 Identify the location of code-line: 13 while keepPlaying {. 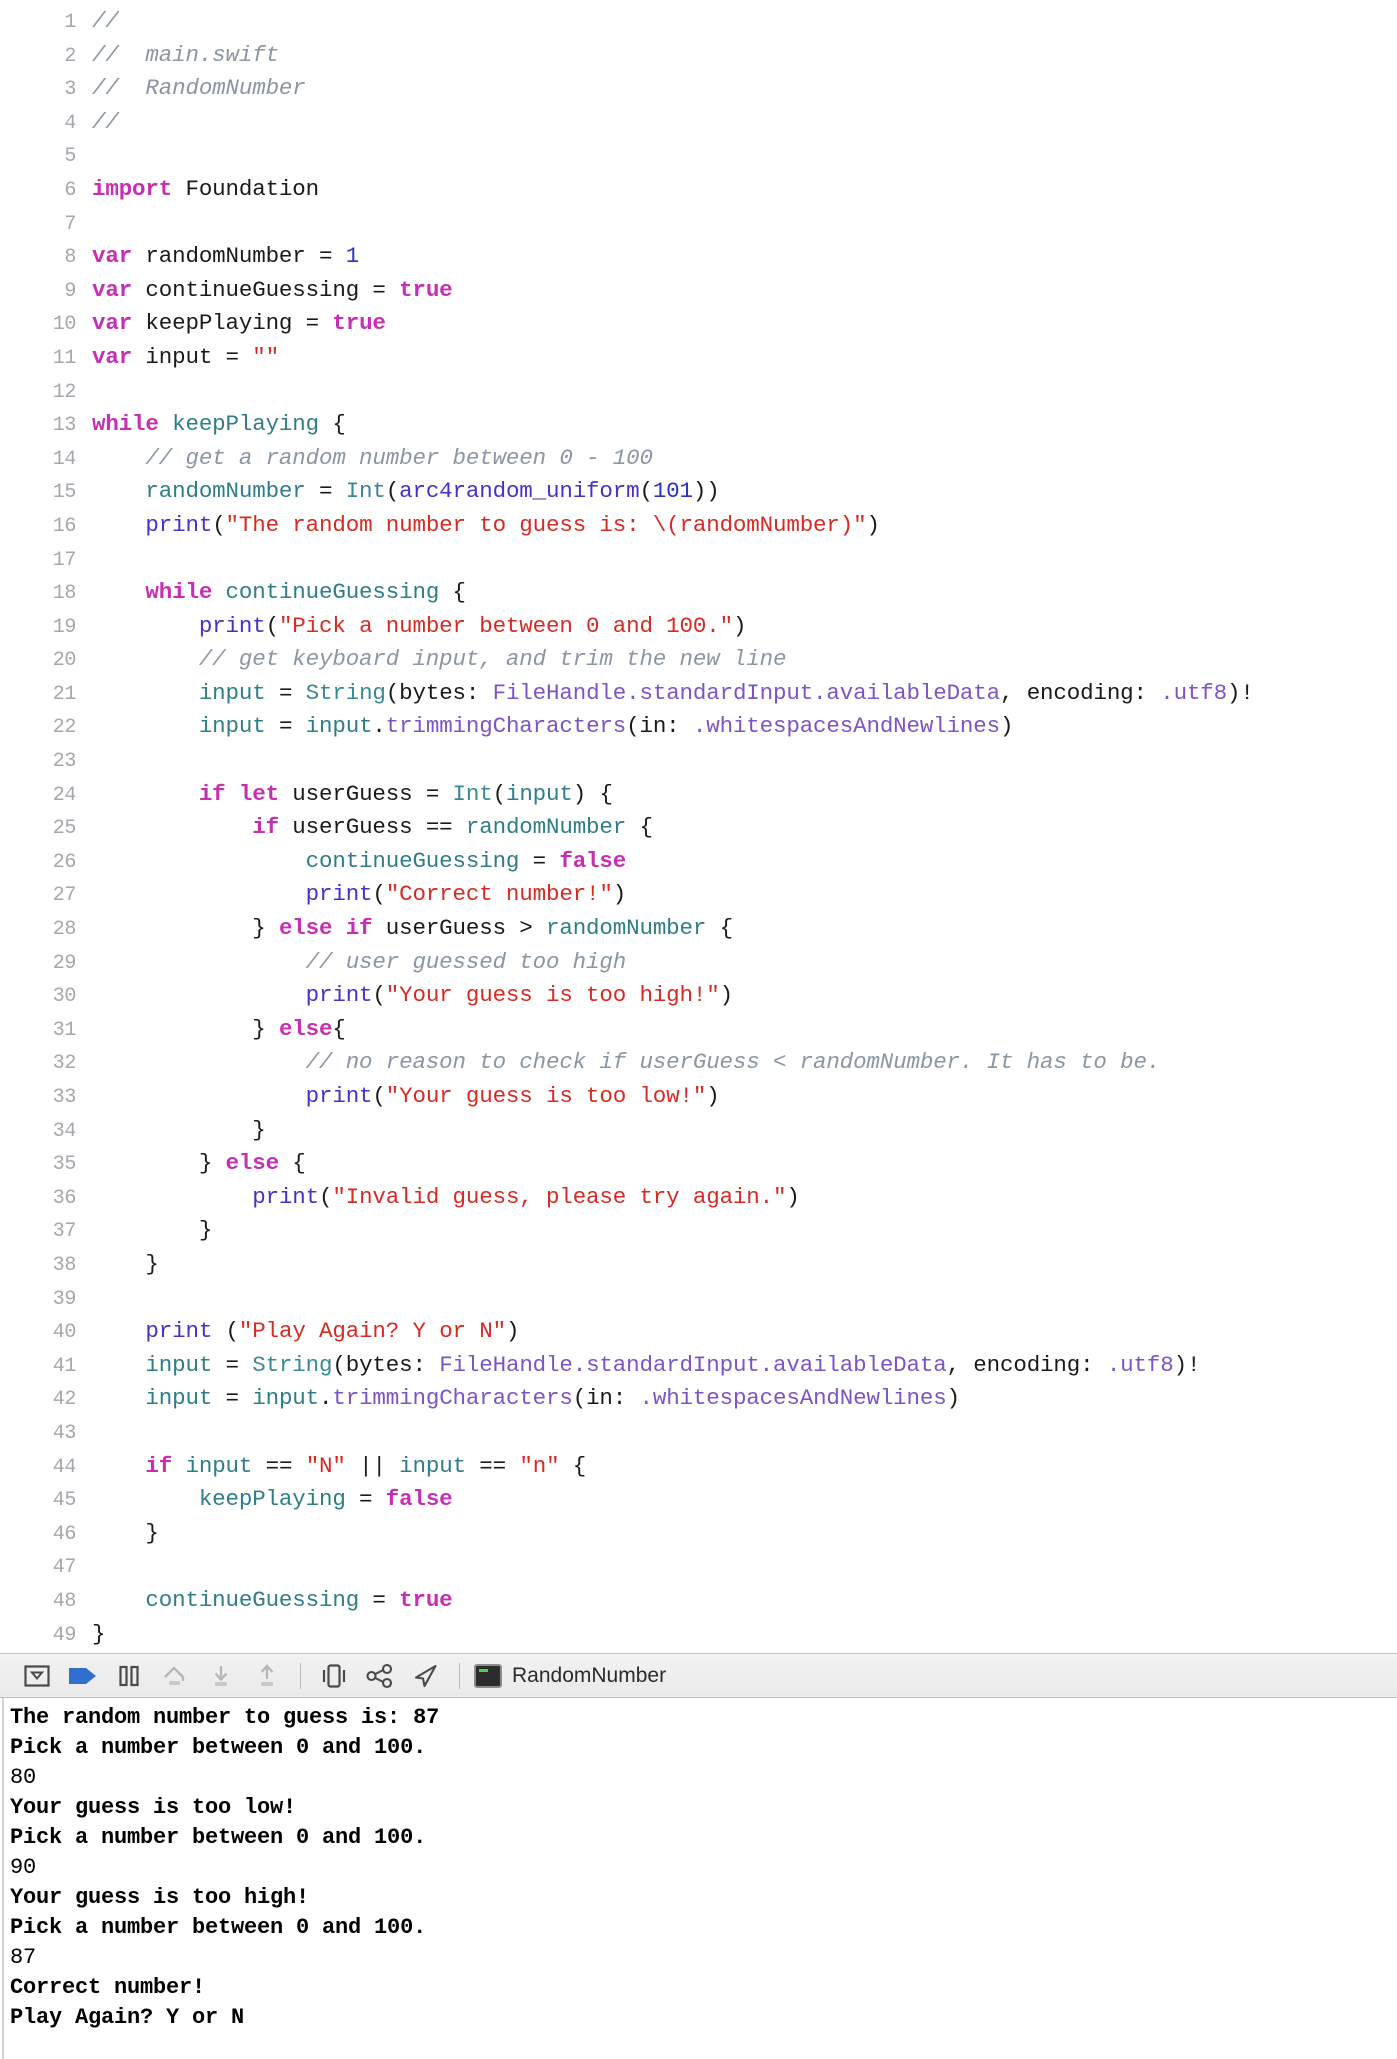
(698, 425).